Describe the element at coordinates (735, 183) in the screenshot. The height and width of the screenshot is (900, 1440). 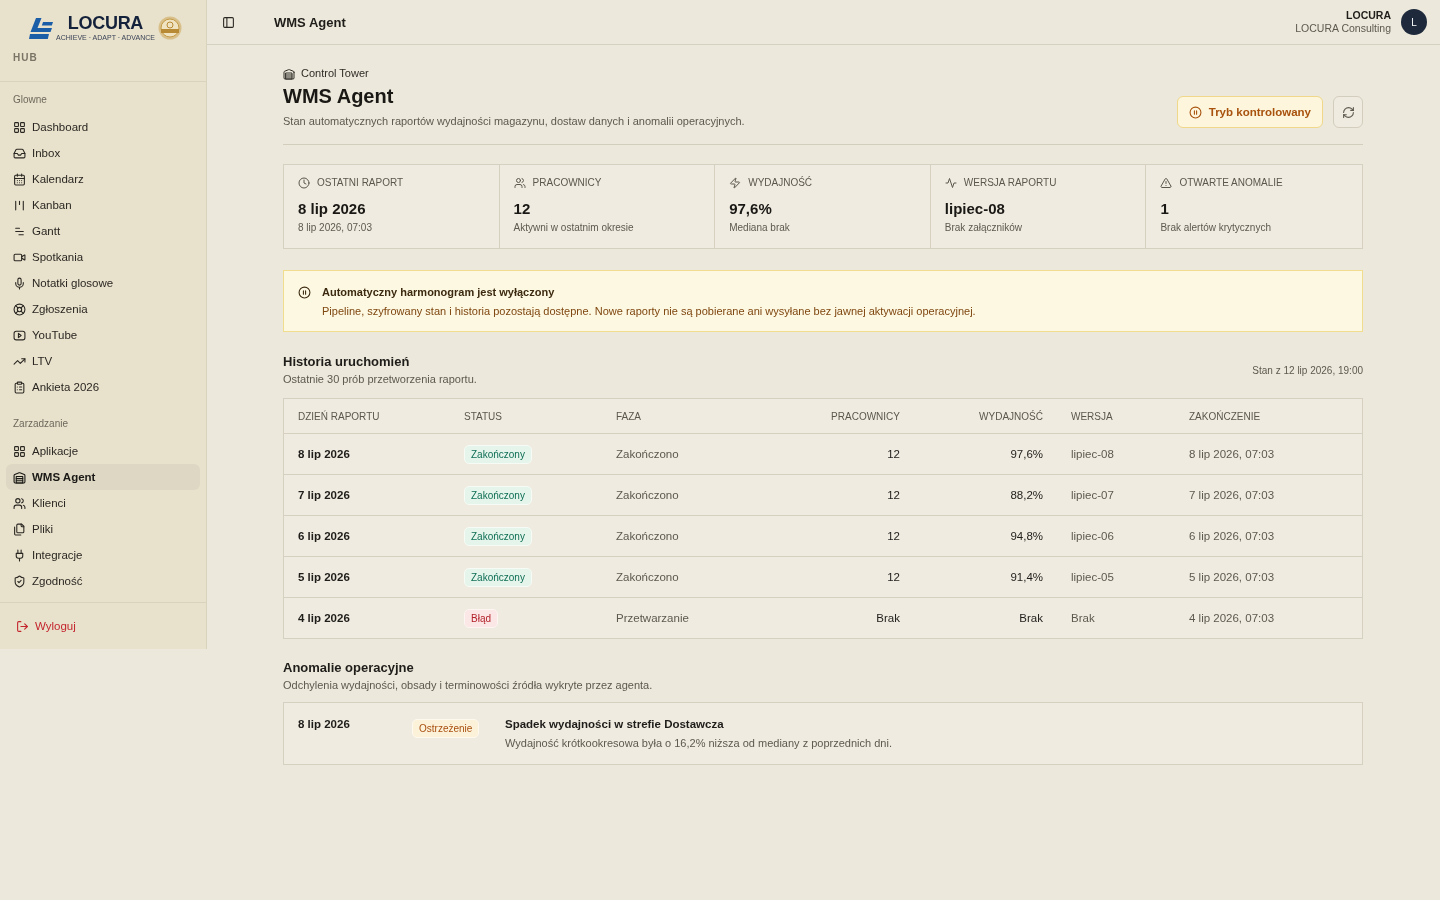
I see `lightning-icon` at that location.